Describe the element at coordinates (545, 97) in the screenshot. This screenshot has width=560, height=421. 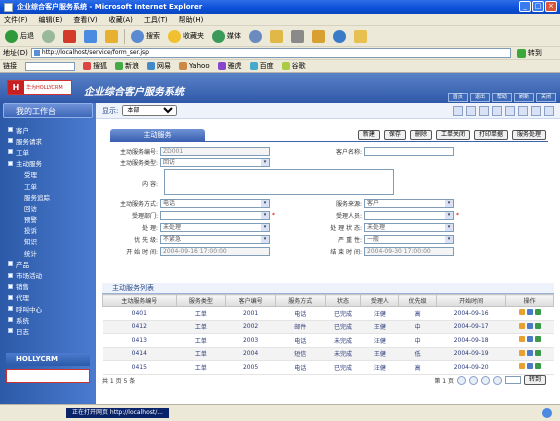
I see `top-close-button: 关闭` at that location.